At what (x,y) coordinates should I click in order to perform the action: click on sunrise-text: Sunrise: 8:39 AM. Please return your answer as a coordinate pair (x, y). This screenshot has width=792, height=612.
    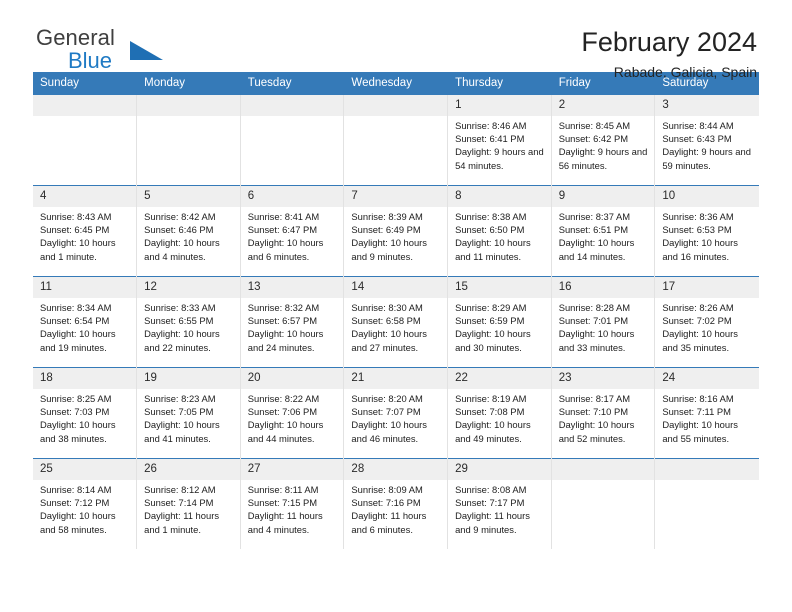
    Looking at the image, I should click on (387, 216).